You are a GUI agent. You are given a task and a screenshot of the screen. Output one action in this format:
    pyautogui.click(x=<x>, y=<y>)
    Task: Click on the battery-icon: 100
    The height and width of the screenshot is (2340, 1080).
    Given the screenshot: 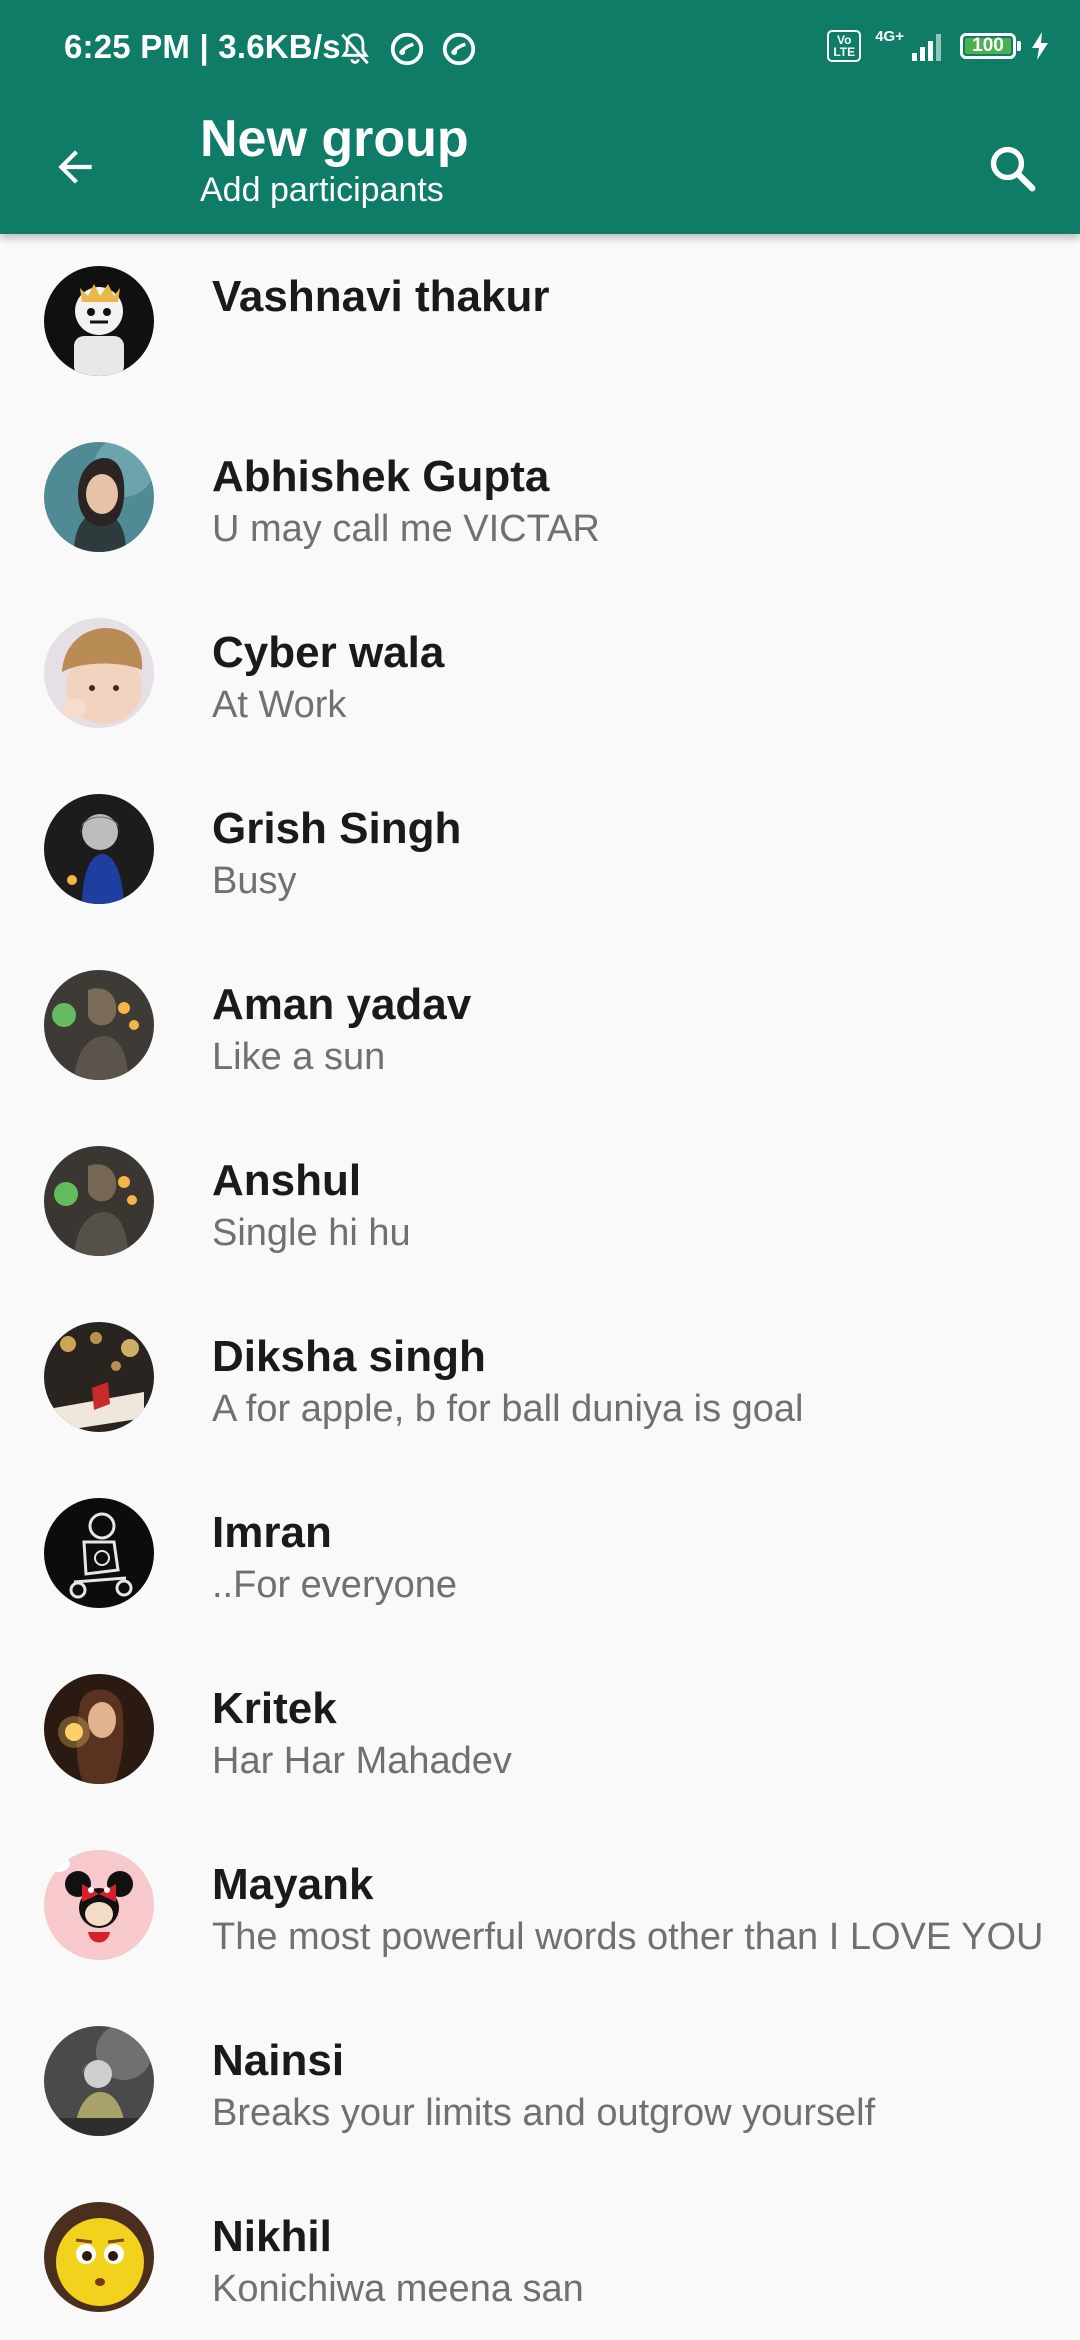 What is the action you would take?
    pyautogui.click(x=990, y=46)
    